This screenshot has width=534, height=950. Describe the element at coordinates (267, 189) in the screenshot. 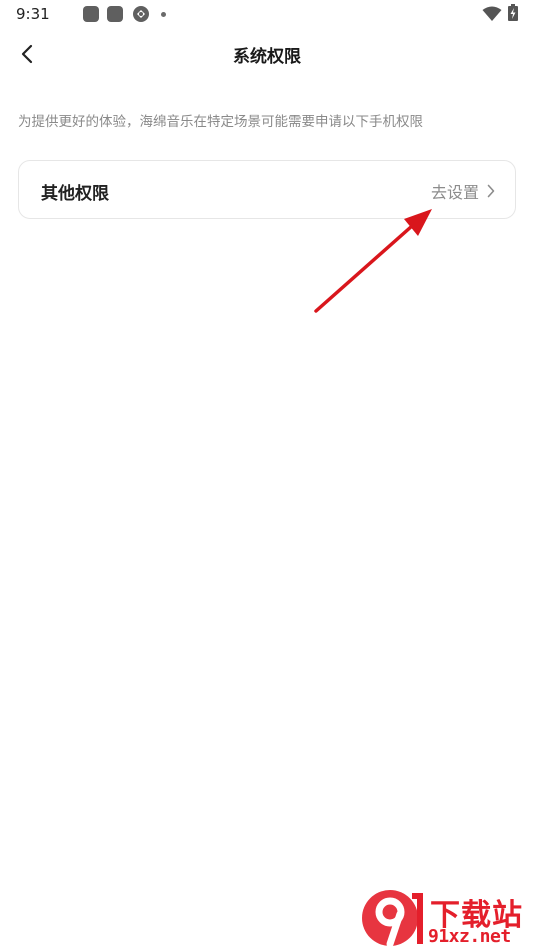

I see `other-permissions-item: 其他权限 去设置` at that location.